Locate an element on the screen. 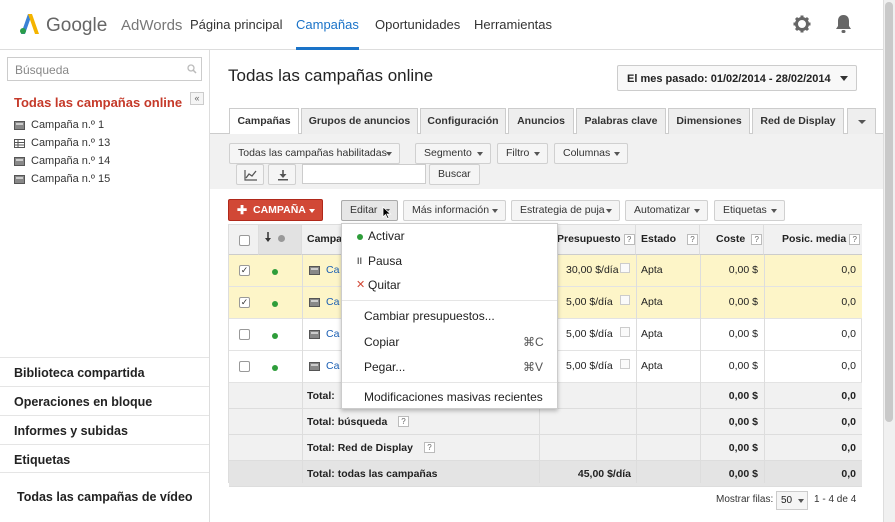  header-avg-position: Posic. media? is located at coordinates (813, 240).